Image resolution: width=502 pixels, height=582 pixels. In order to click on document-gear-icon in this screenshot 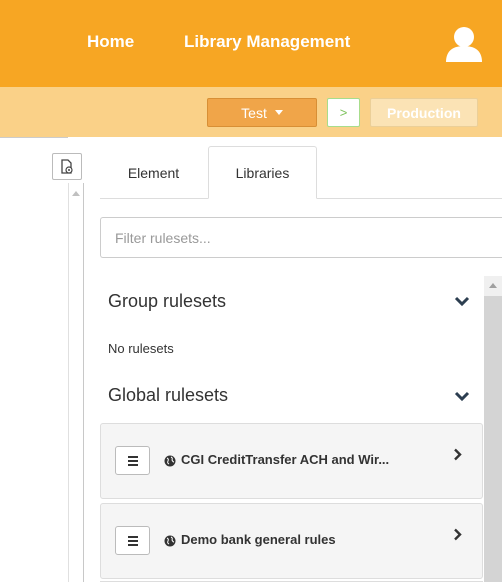, I will do `click(67, 166)`.